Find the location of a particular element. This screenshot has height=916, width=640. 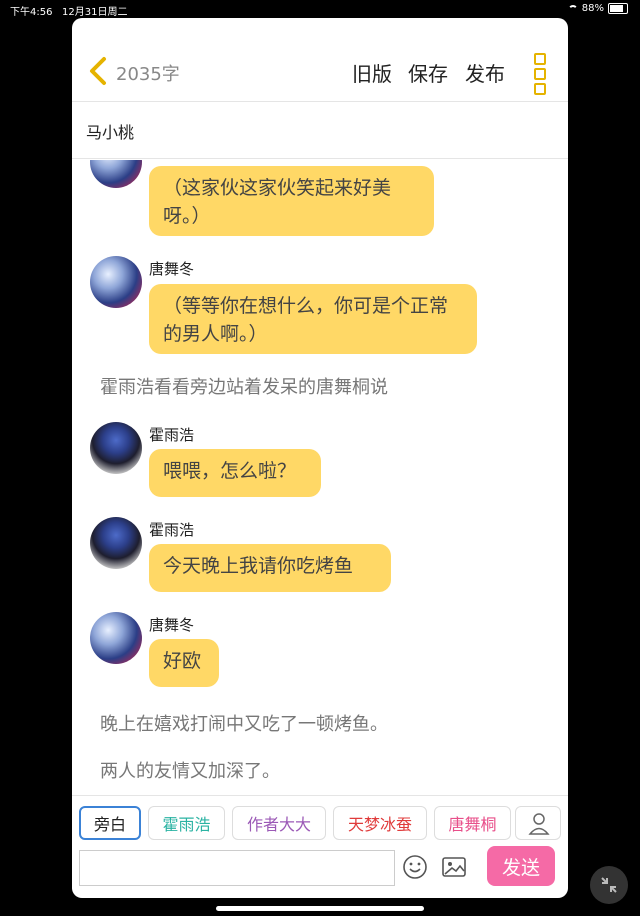

speaker-chip-label: 霍雨浩 is located at coordinates (186, 824).